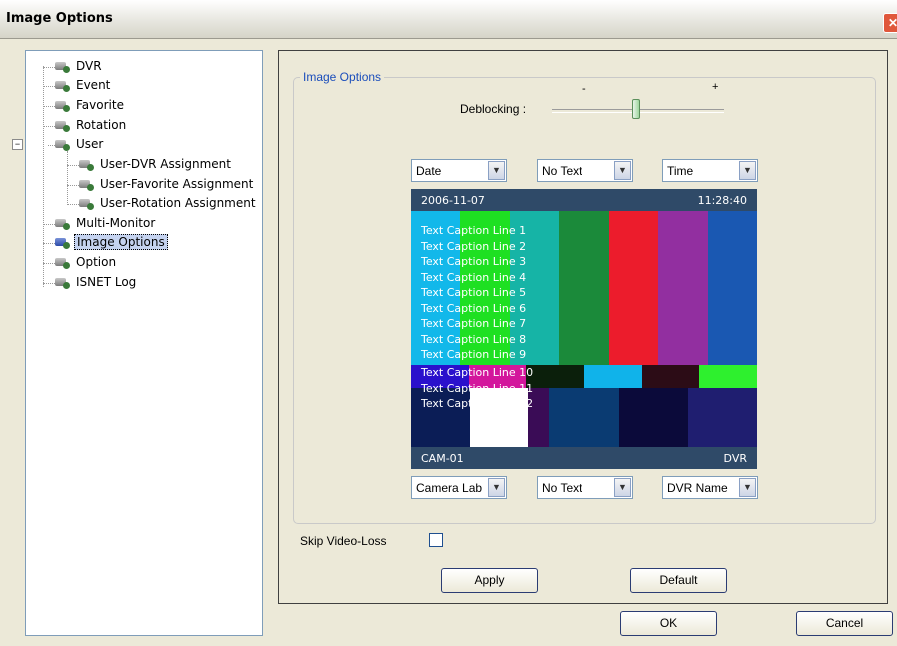 The image size is (897, 646). What do you see at coordinates (62, 223) in the screenshot?
I see `multi-monitor-icon` at bounding box center [62, 223].